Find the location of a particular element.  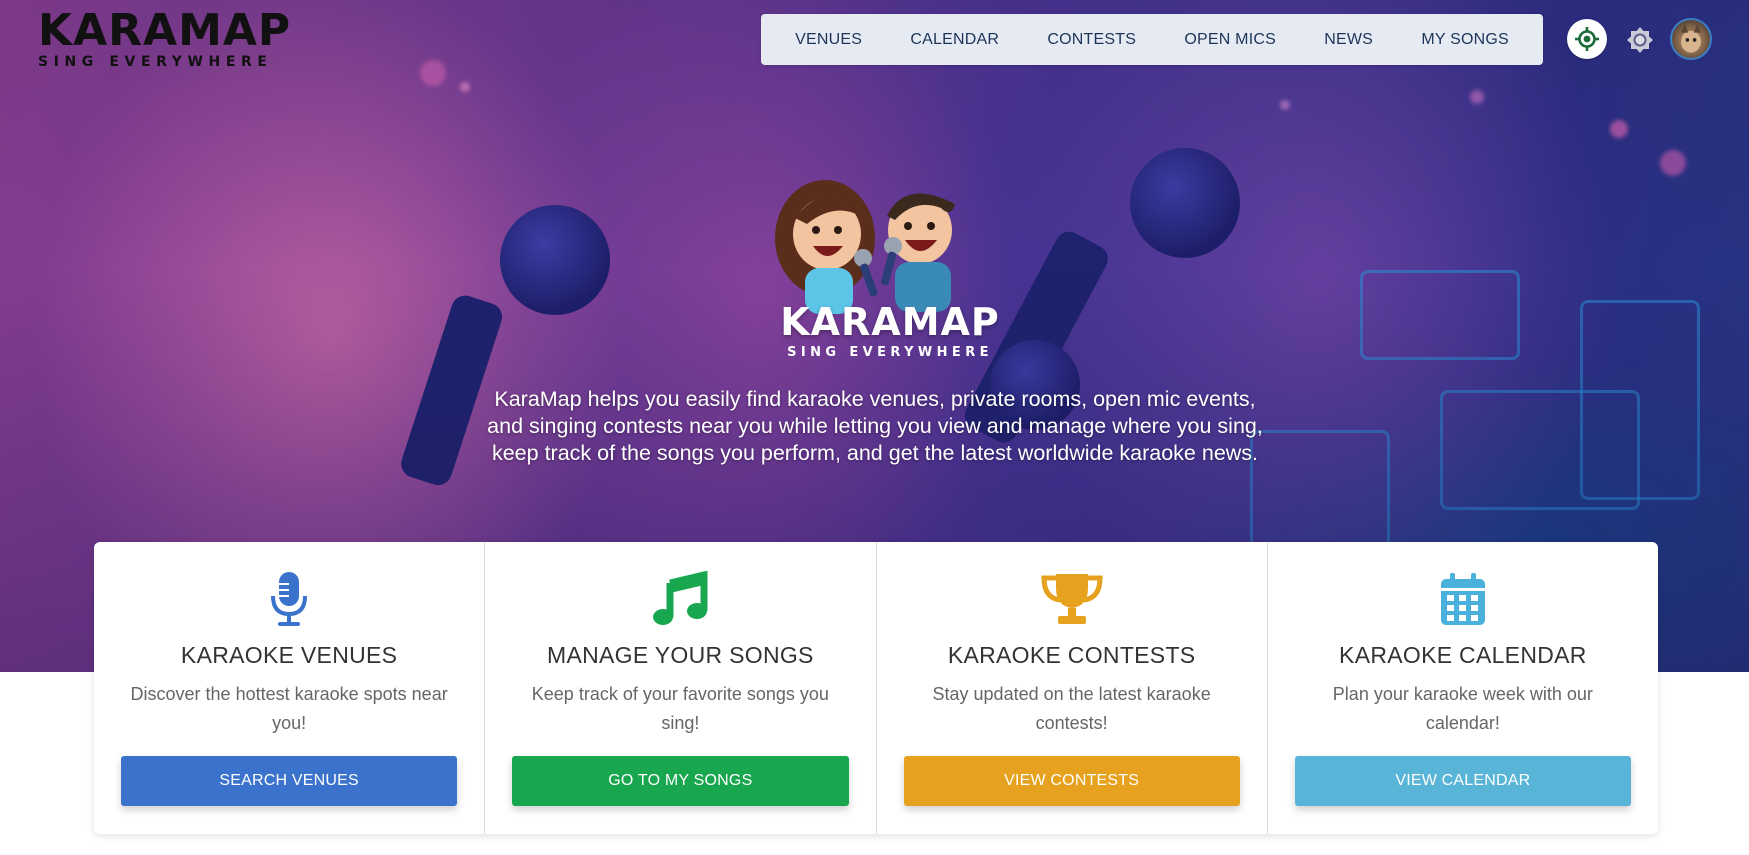

card-title: MANAGE YOUR SONGS is located at coordinates (680, 655).